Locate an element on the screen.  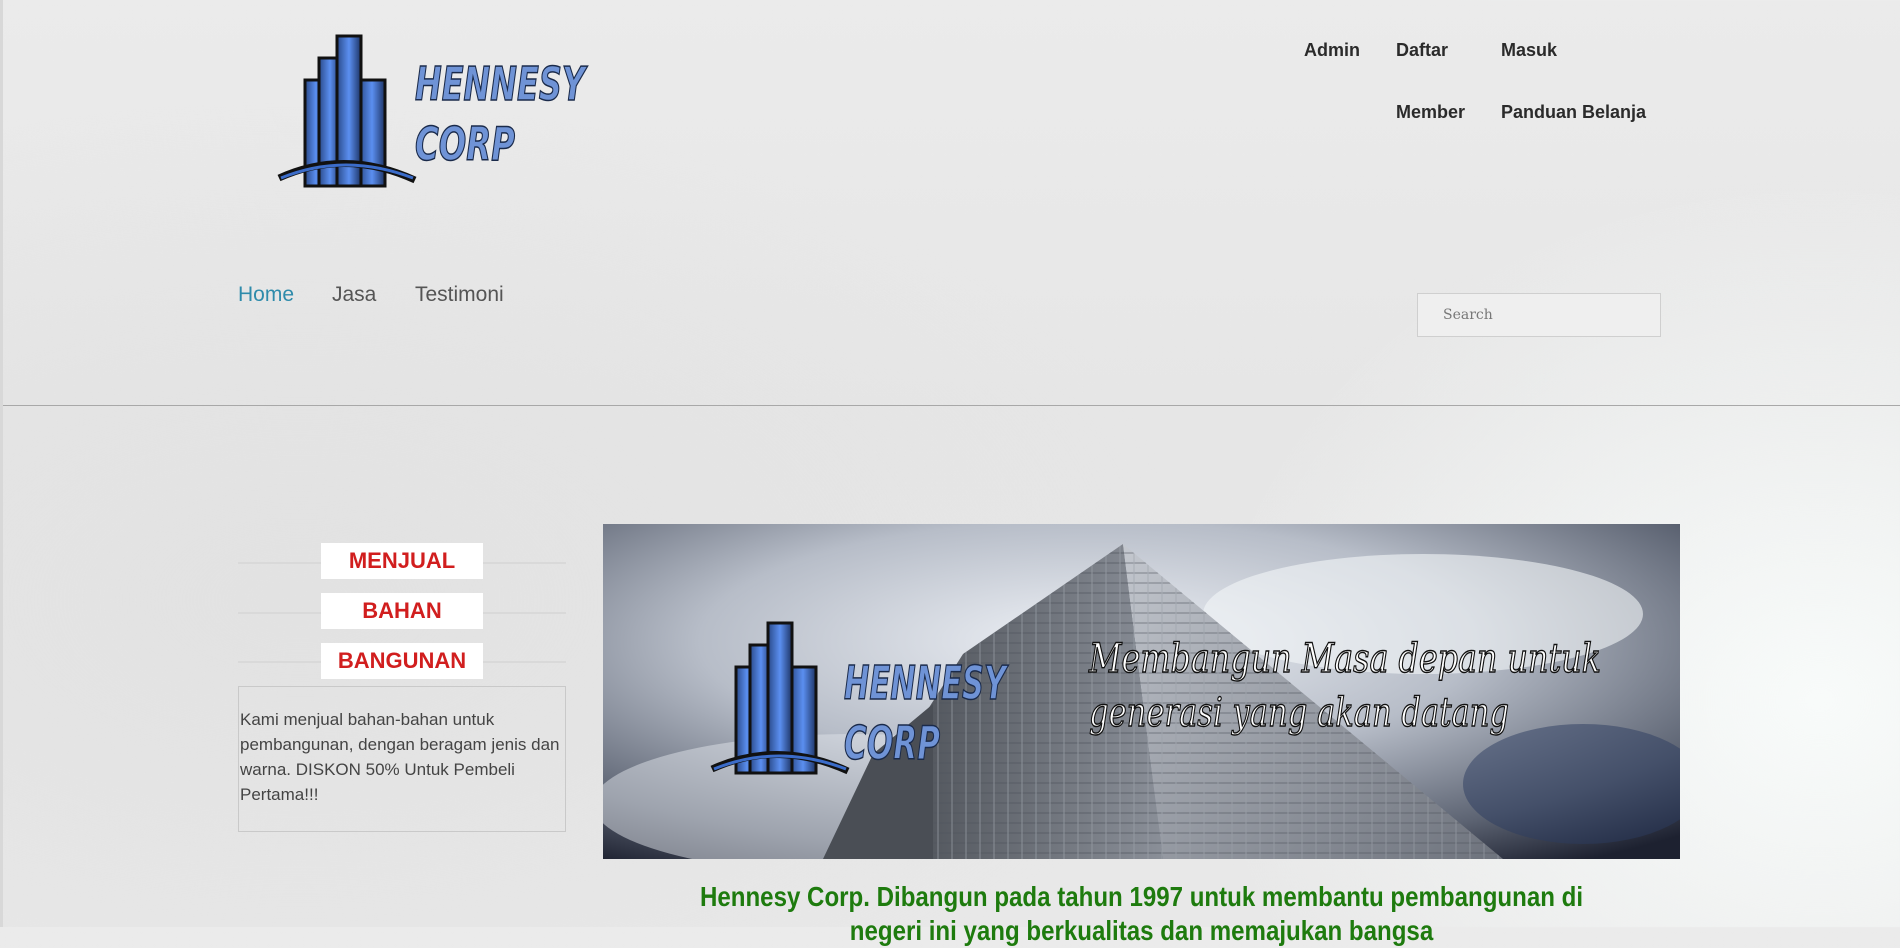
banner-tagline-line2: generasi yang akan datang is located at coordinates (1299, 713).